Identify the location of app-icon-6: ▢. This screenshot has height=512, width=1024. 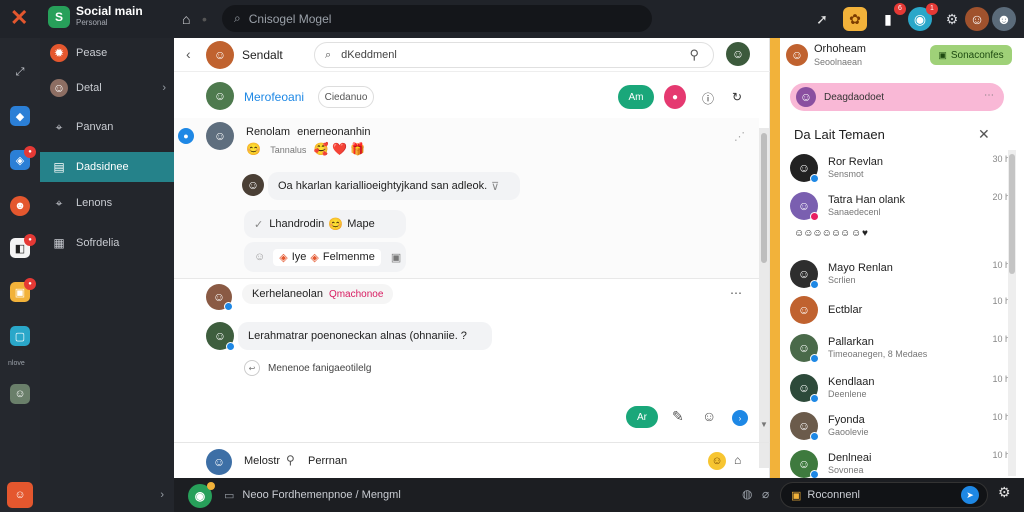
(20, 336).